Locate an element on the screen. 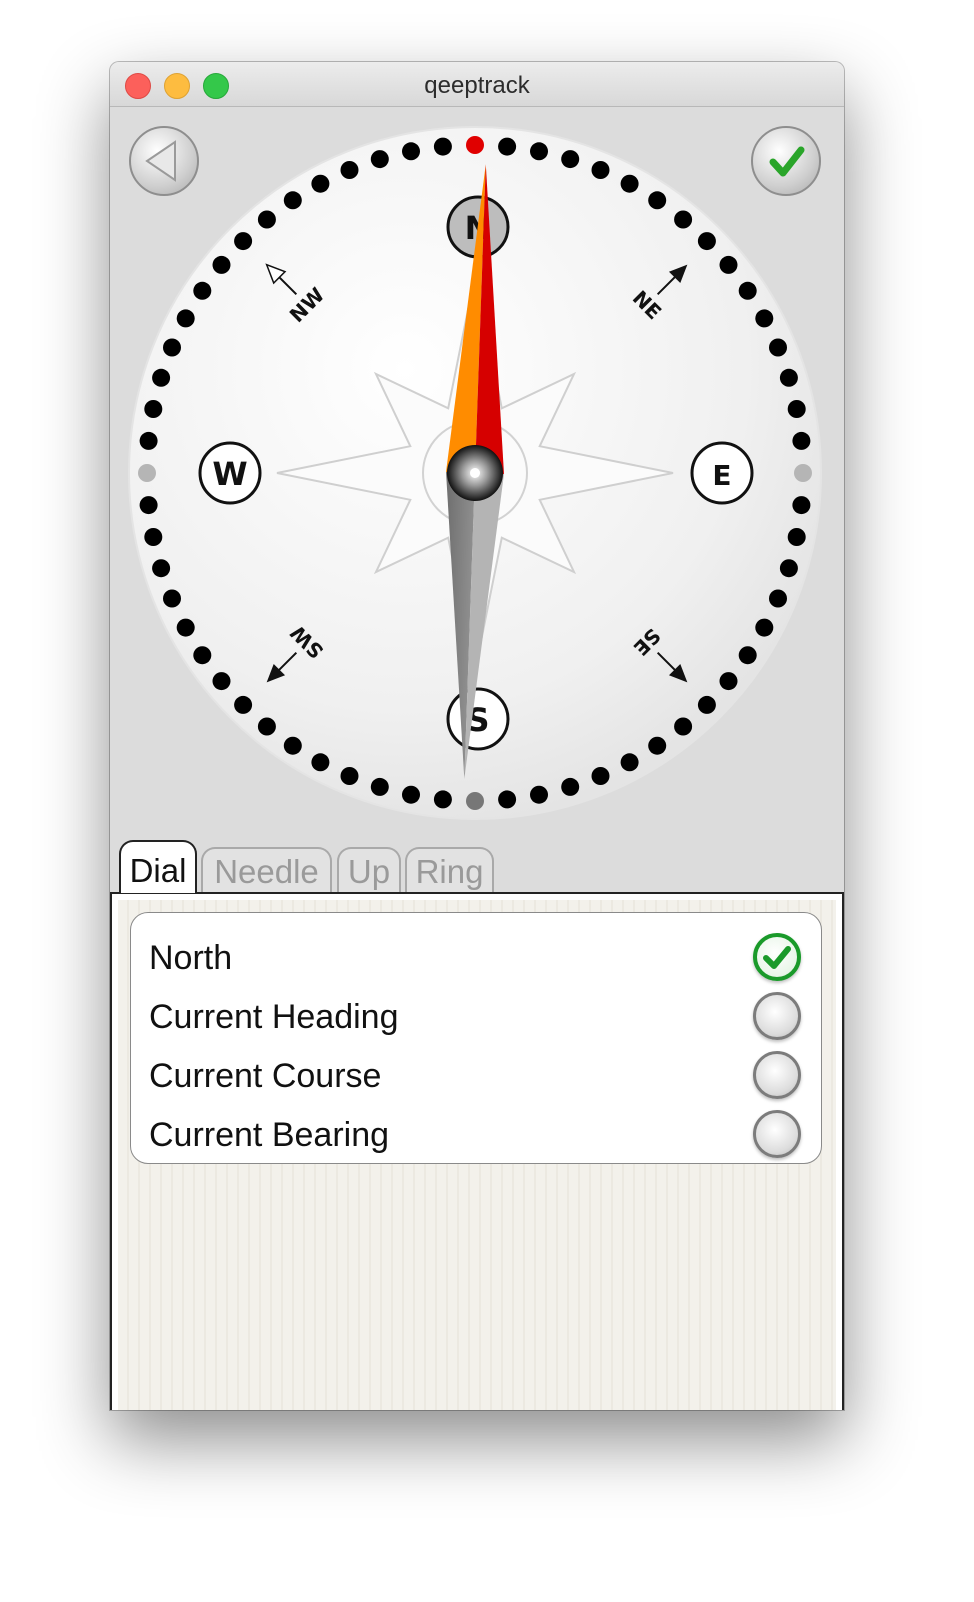 The height and width of the screenshot is (1602, 974). tab-bar: Dial Needle Up Ring is located at coordinates (477, 866).